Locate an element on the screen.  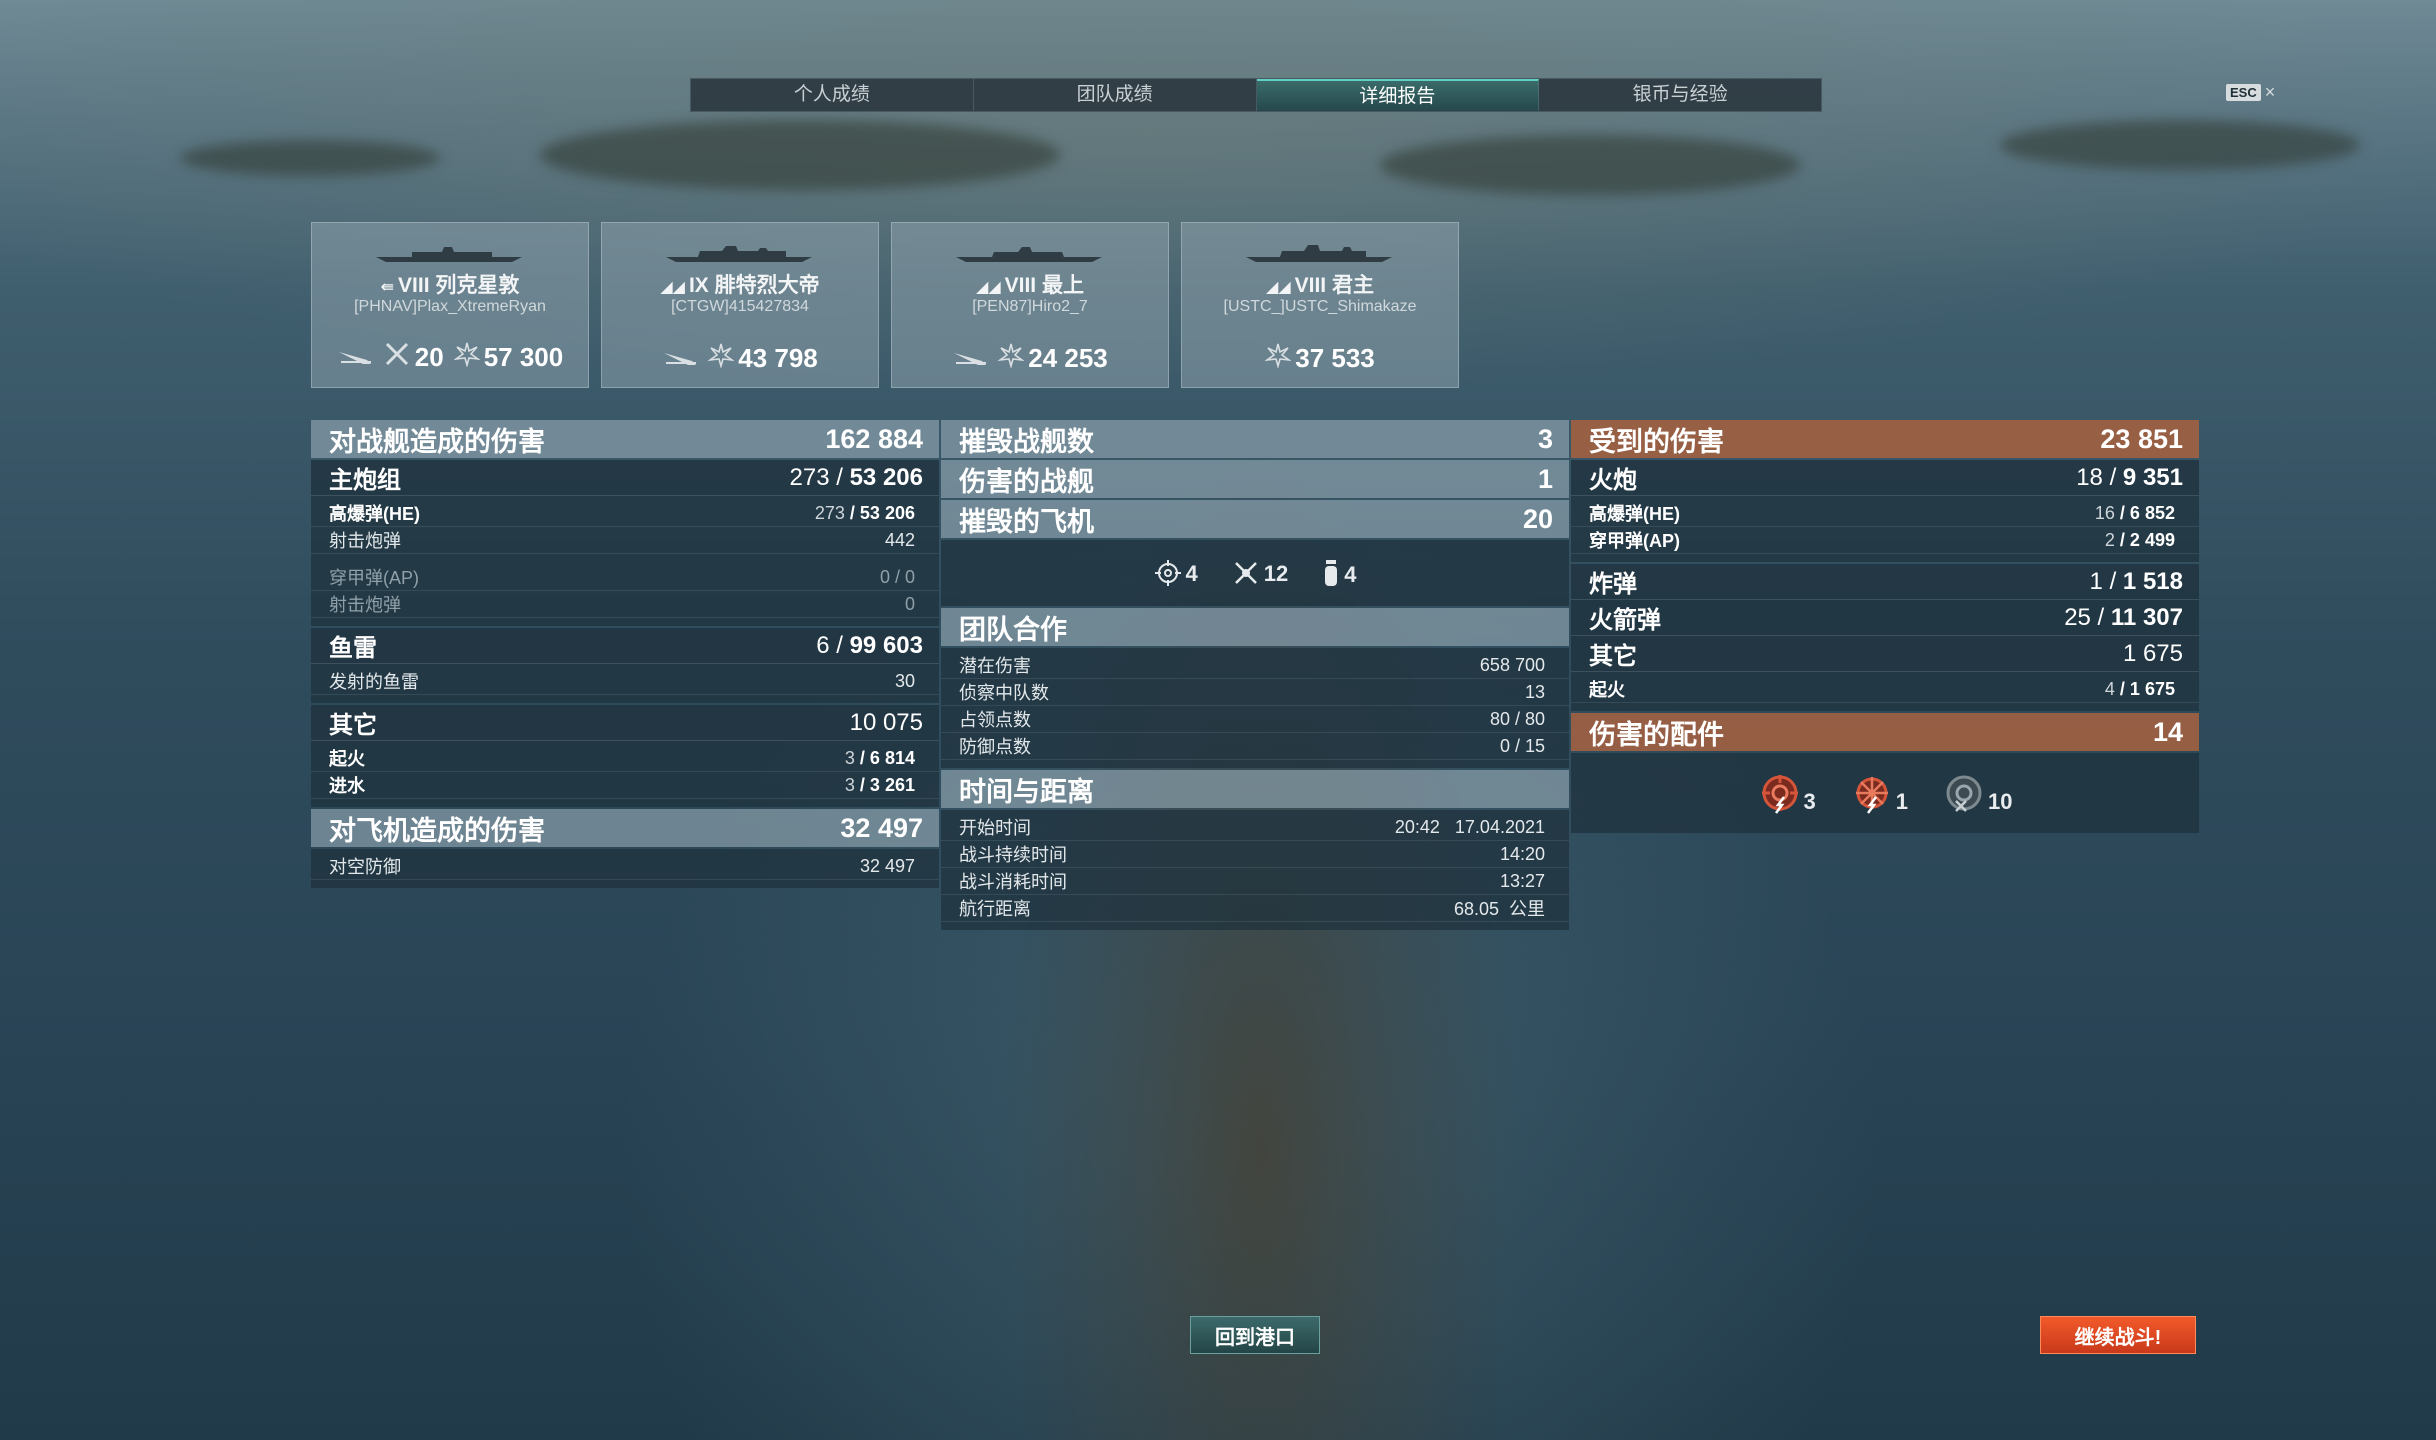
aa-details: 对空防御 32 497 is located at coordinates (625, 868).